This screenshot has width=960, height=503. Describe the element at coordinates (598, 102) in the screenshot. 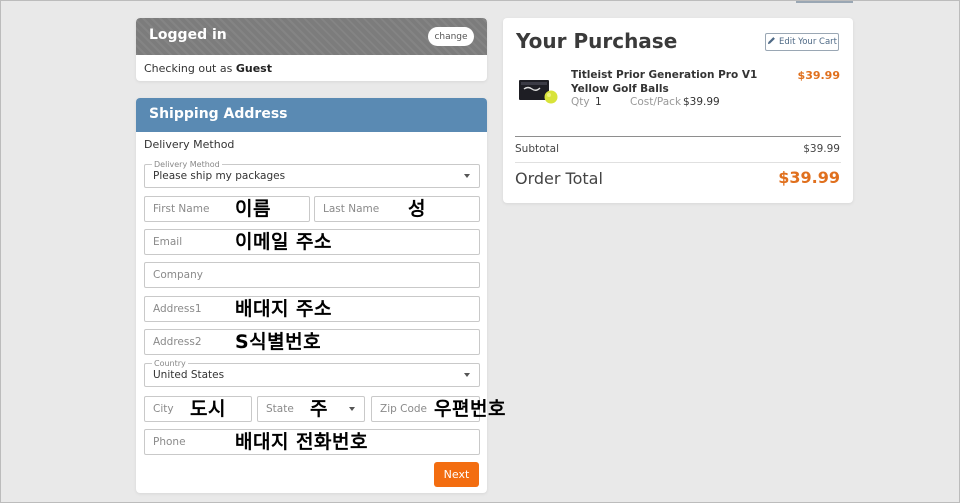

I see `qty-value: 1` at that location.